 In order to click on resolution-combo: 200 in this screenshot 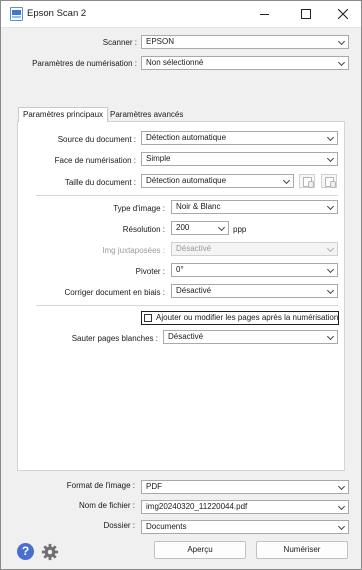, I will do `click(200, 228)`.